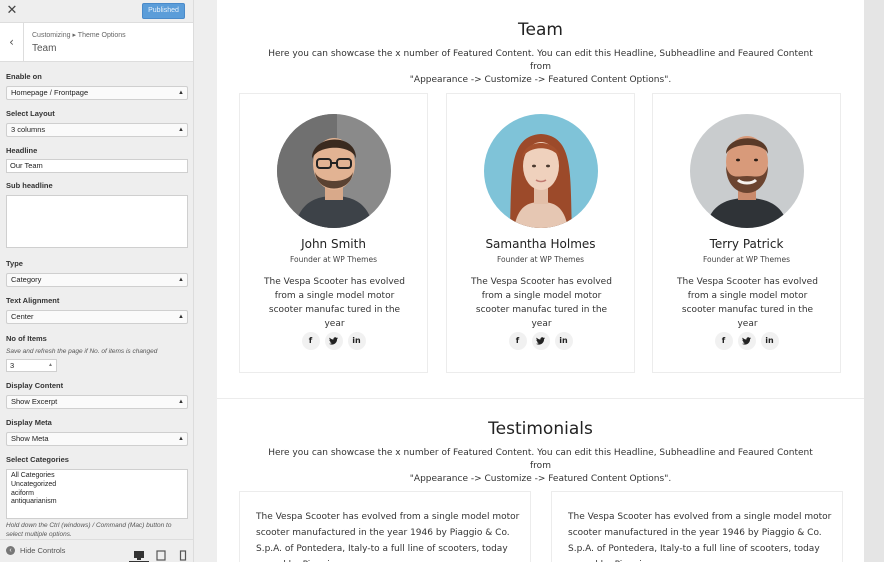 The image size is (884, 562). What do you see at coordinates (29, 185) in the screenshot?
I see `subheadline-label: Sub headline` at bounding box center [29, 185].